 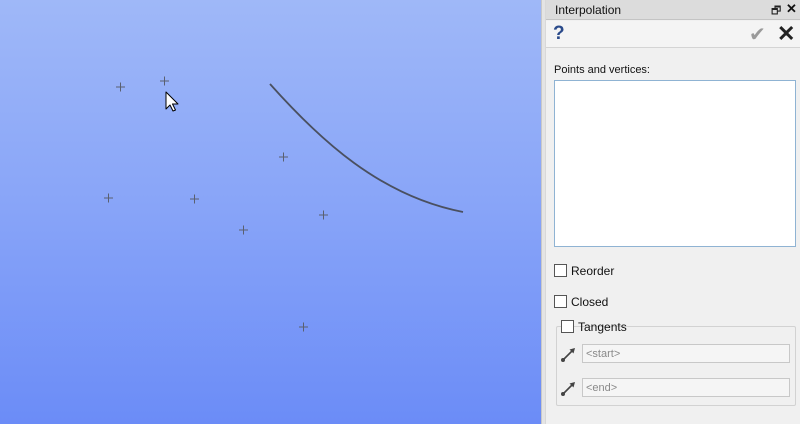 I want to click on panel-toolbar: ? ✔ ✕, so click(x=673, y=34).